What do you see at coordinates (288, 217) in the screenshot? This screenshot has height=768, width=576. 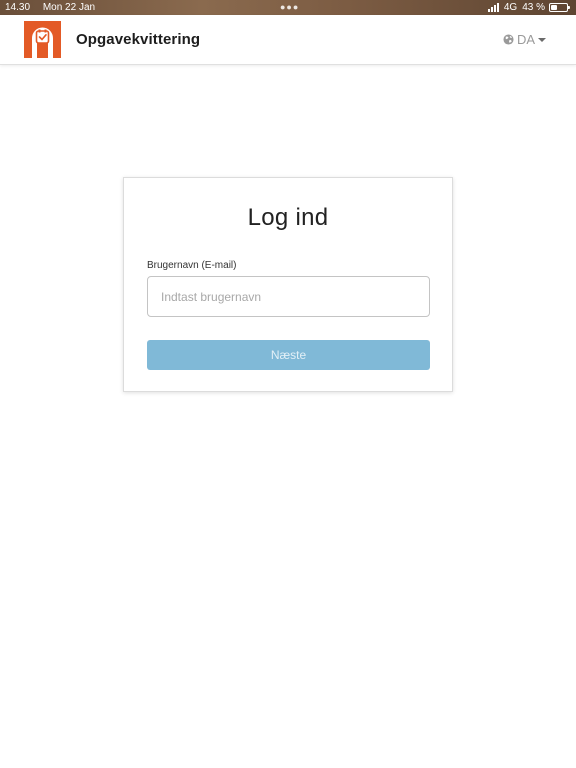 I see `page-title: Log ind` at bounding box center [288, 217].